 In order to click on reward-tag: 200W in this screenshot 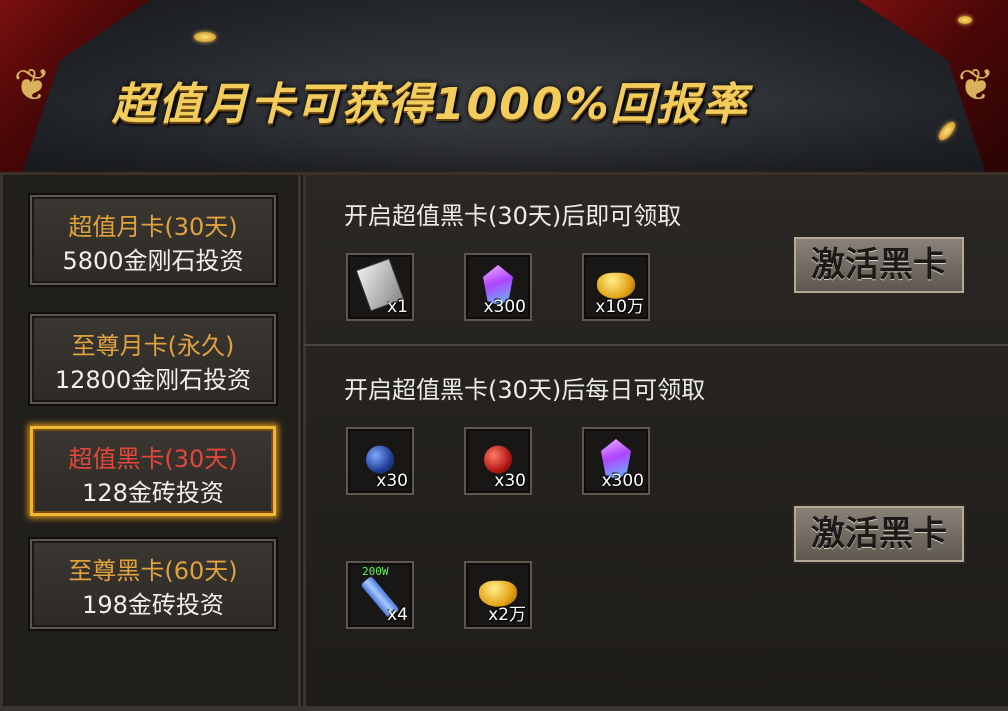, I will do `click(375, 571)`.